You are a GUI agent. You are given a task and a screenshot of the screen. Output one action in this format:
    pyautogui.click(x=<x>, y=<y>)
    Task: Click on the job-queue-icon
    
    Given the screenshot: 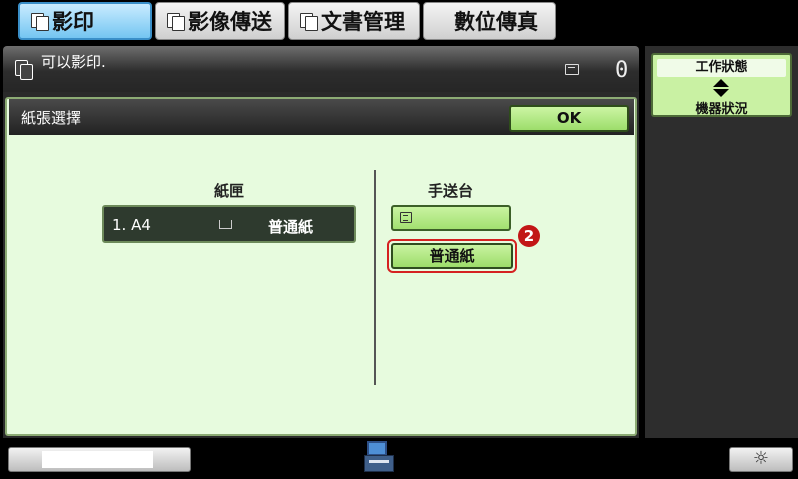 What is the action you would take?
    pyautogui.click(x=572, y=69)
    